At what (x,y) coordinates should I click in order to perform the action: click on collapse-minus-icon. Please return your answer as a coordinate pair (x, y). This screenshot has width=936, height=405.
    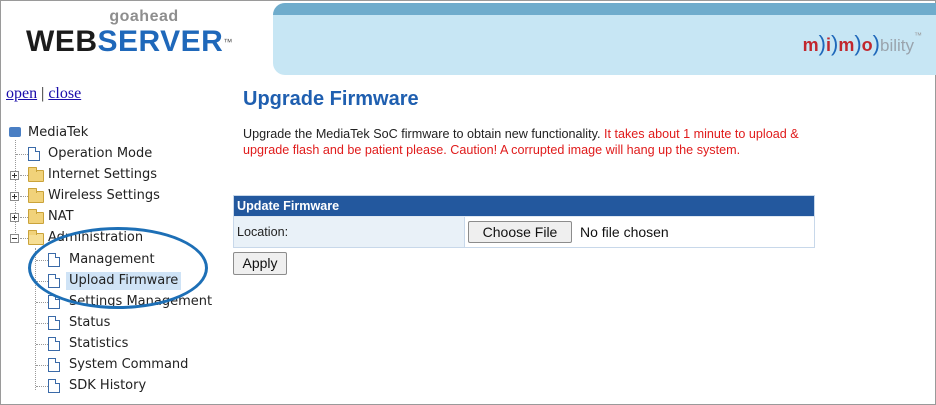
    Looking at the image, I should click on (14, 238).